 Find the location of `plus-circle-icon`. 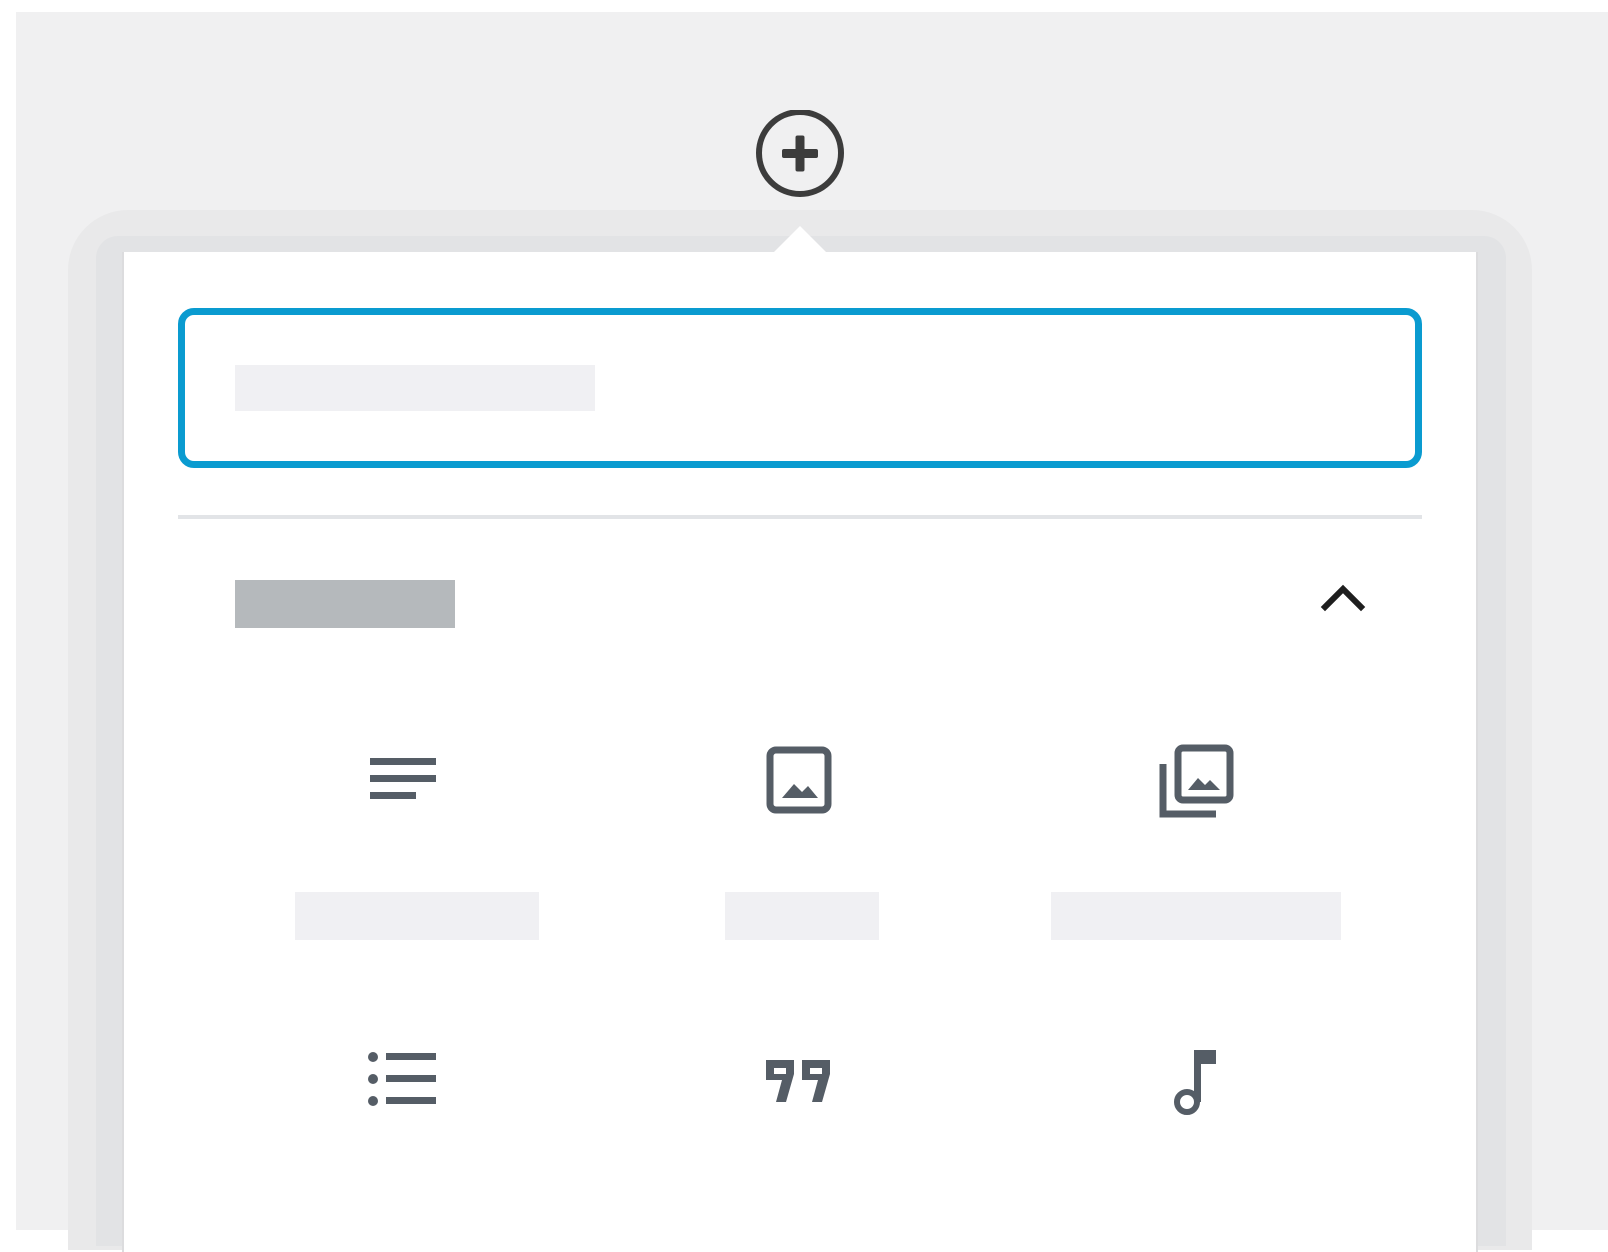

plus-circle-icon is located at coordinates (800, 155).